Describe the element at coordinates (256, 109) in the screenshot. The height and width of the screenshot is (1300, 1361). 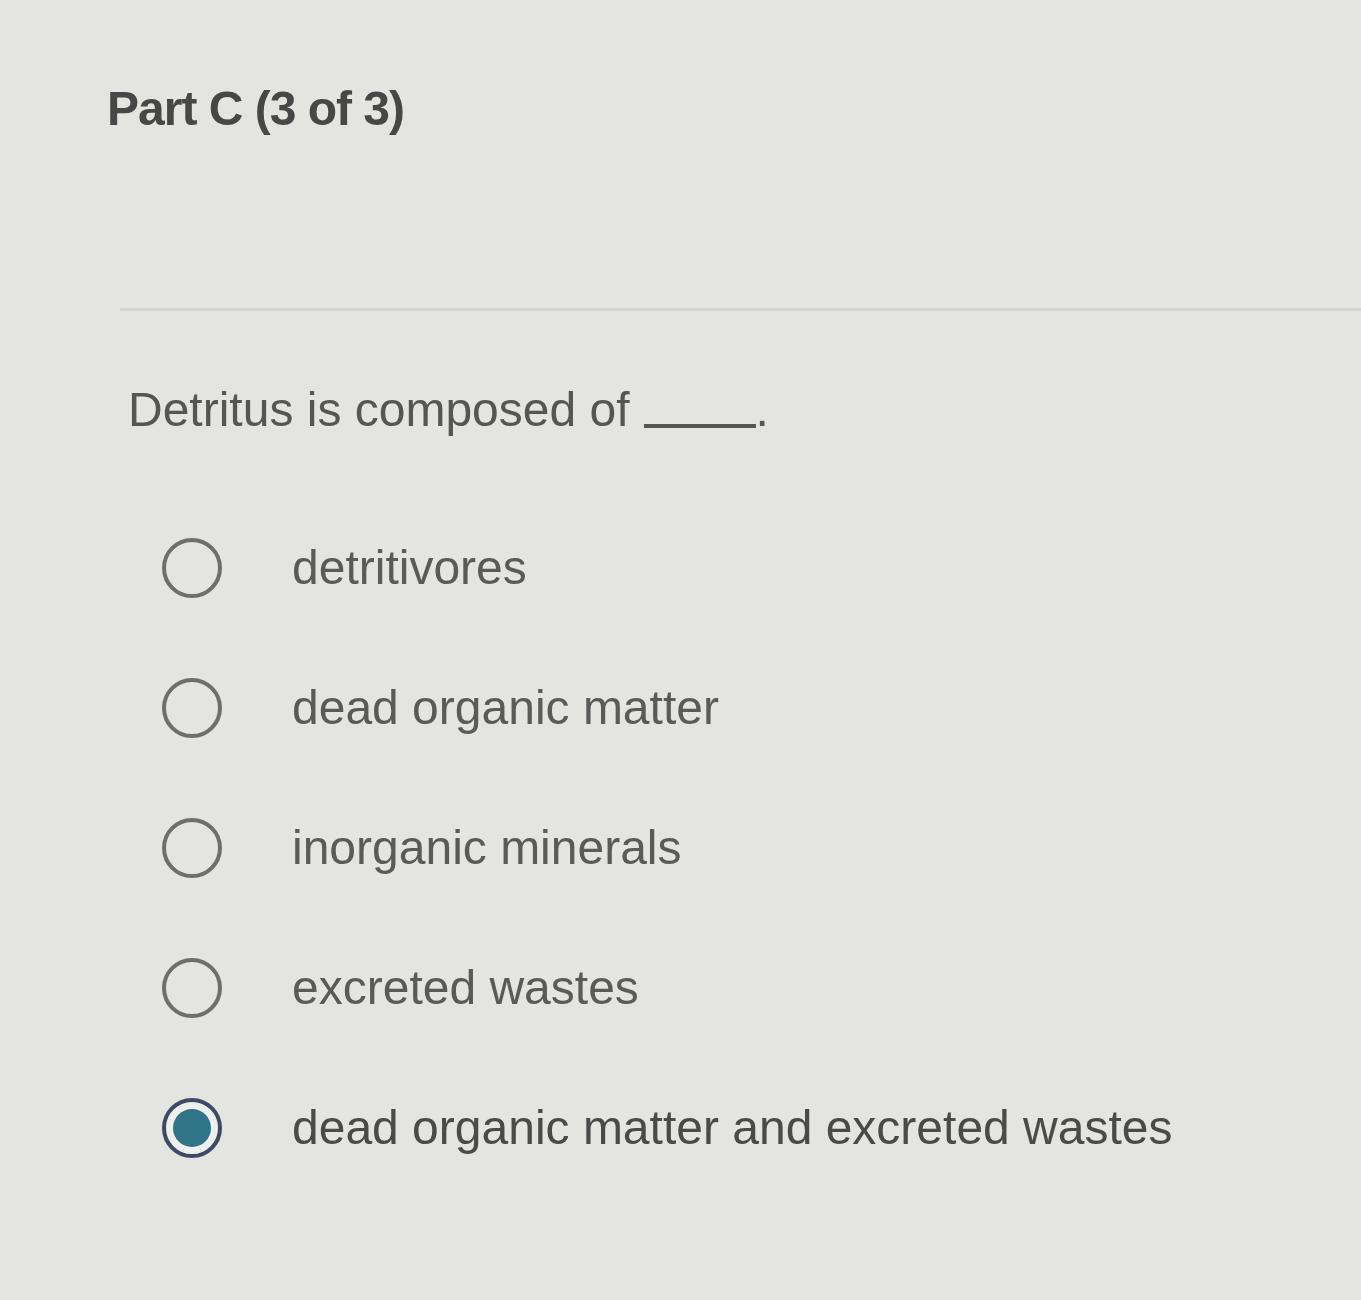
I see `part-title: Part C (3 of 3)` at that location.